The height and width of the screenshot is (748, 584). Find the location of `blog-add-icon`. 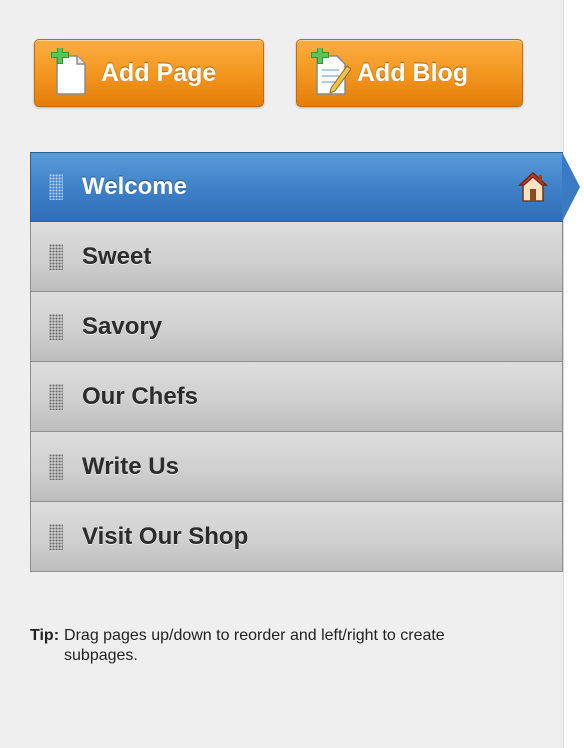

blog-add-icon is located at coordinates (331, 71).